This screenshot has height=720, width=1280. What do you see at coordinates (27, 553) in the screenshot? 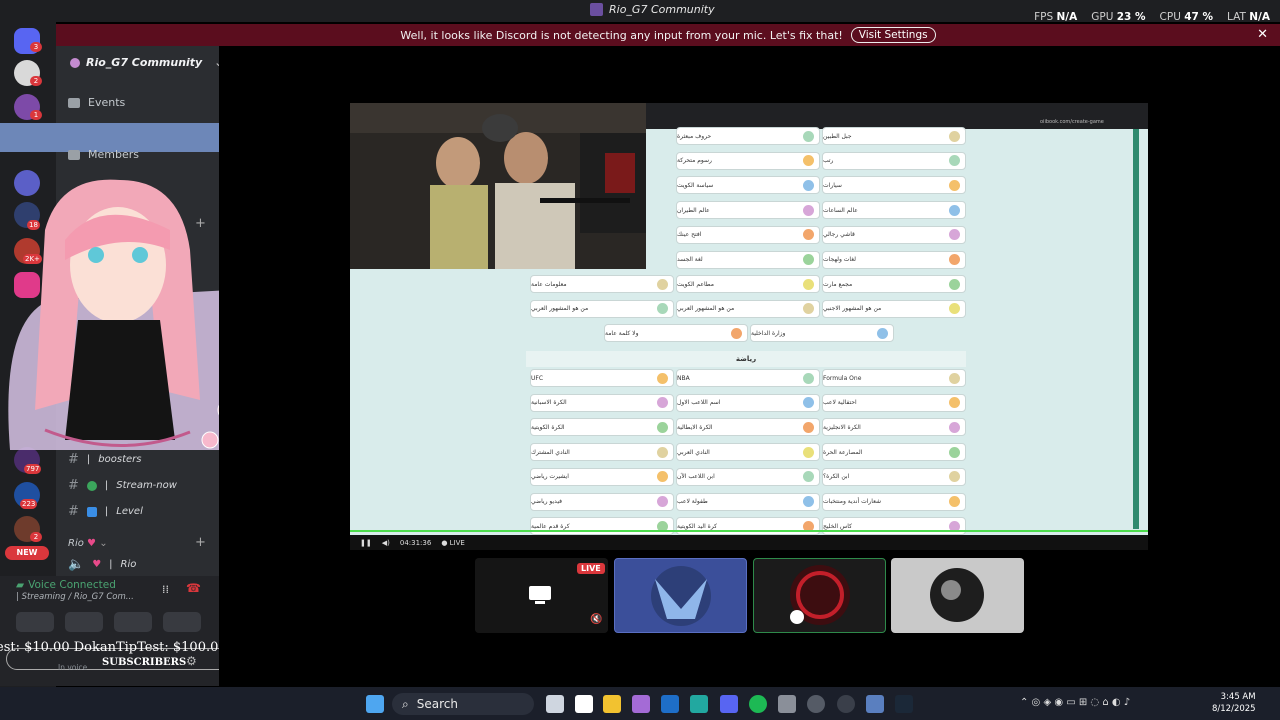
I see `new-servers-badge: NEW` at bounding box center [27, 553].